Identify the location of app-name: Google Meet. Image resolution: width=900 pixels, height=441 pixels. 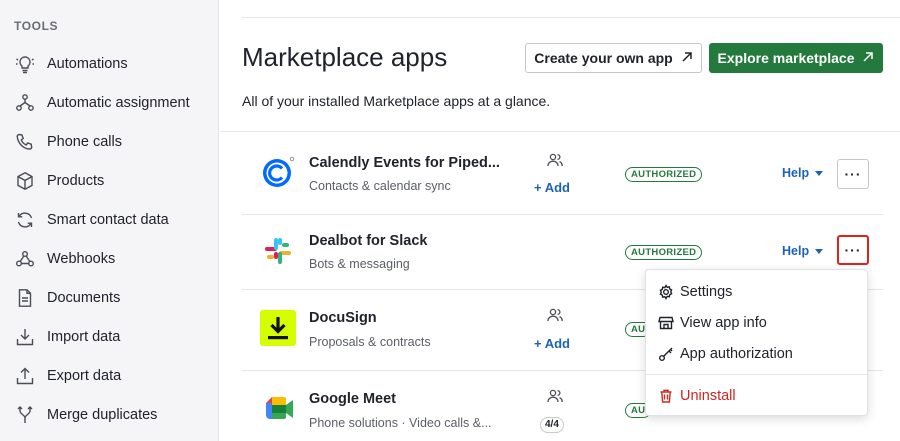
(352, 399).